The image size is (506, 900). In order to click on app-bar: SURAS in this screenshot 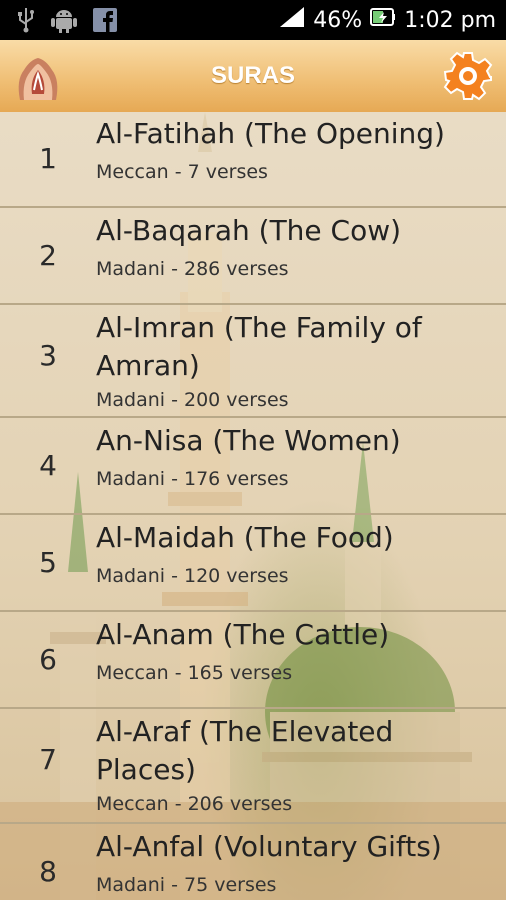, I will do `click(253, 76)`.